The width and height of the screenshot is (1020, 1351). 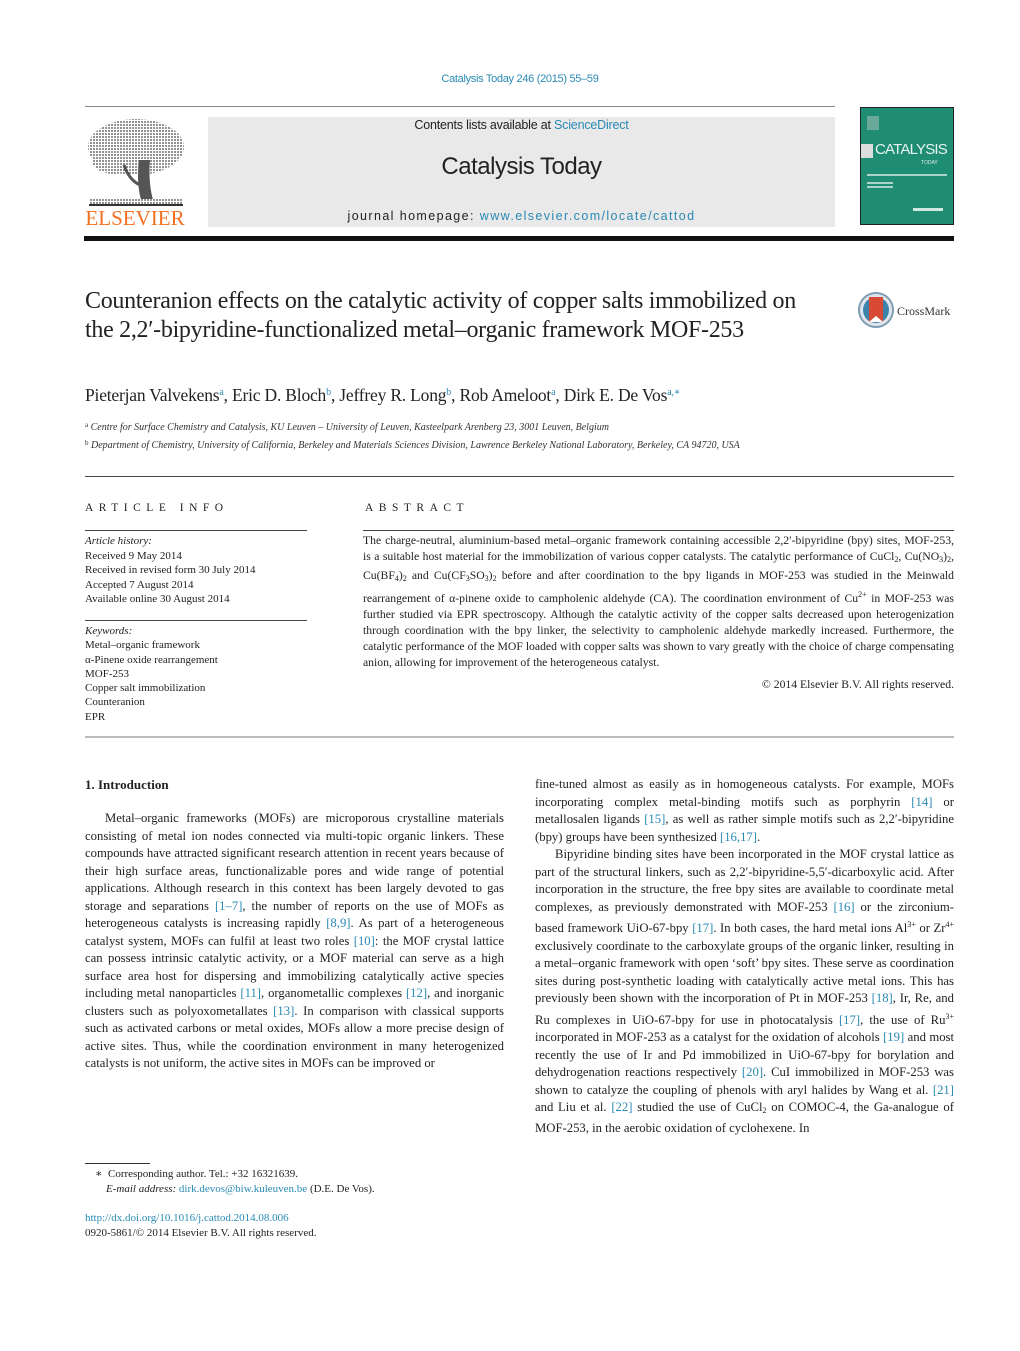 What do you see at coordinates (228, 906) in the screenshot?
I see `citation-link: [1–7]` at bounding box center [228, 906].